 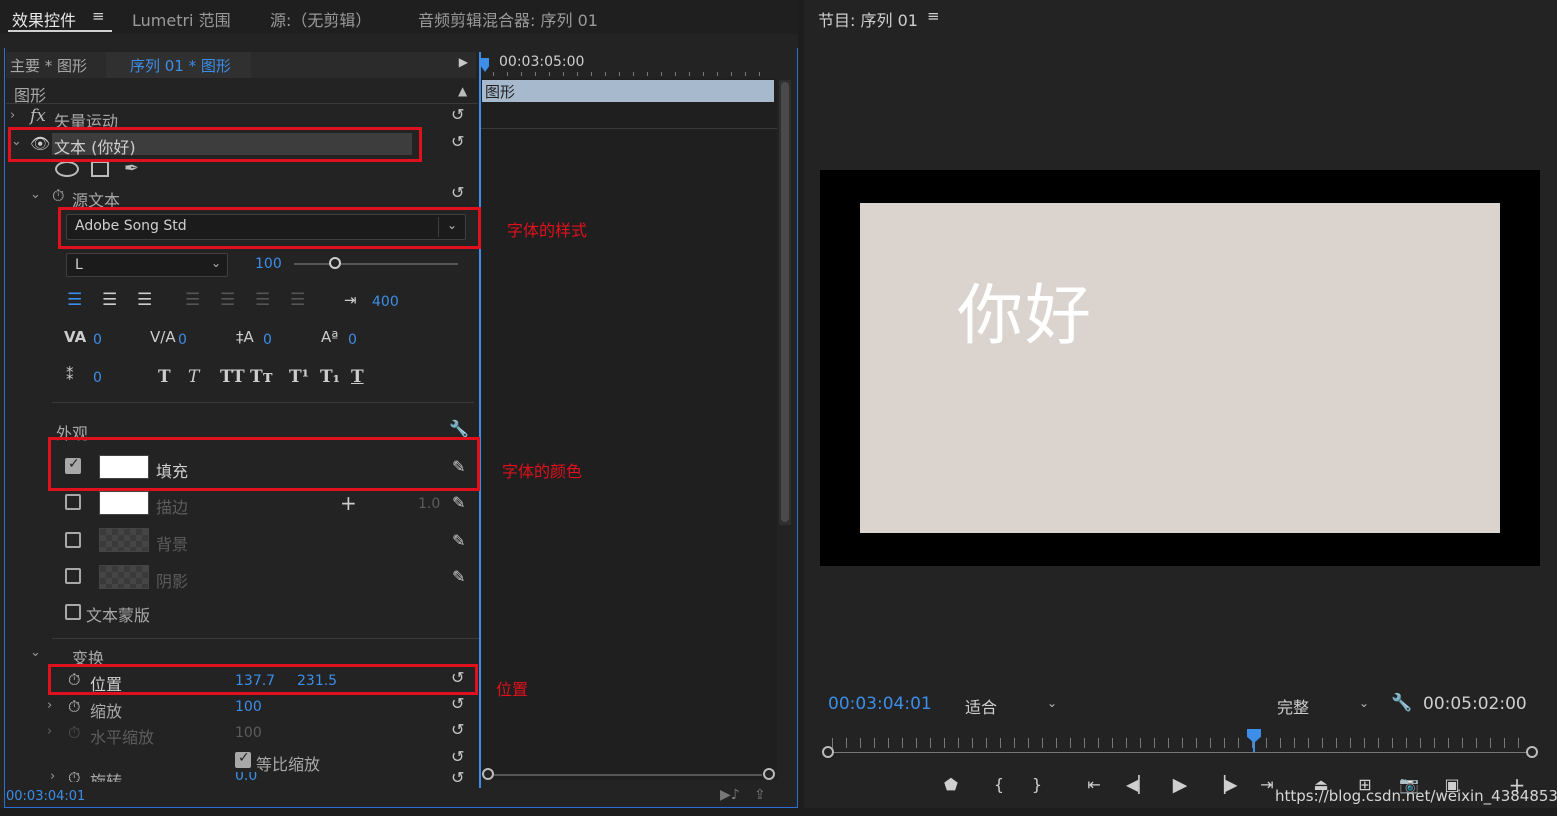 What do you see at coordinates (760, 795) in the screenshot?
I see `export-icon: ⇪` at bounding box center [760, 795].